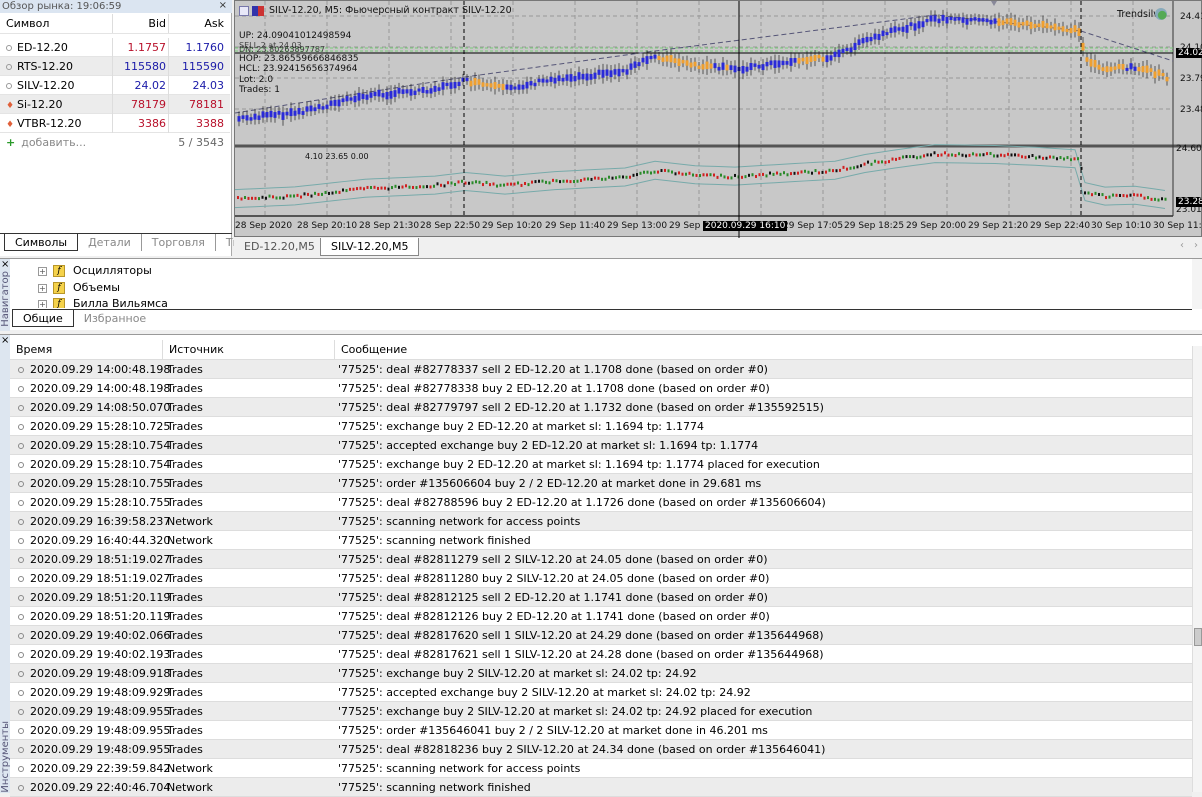 The image size is (1202, 797). I want to click on scroll-left-icon: ‹, so click(1182, 245).